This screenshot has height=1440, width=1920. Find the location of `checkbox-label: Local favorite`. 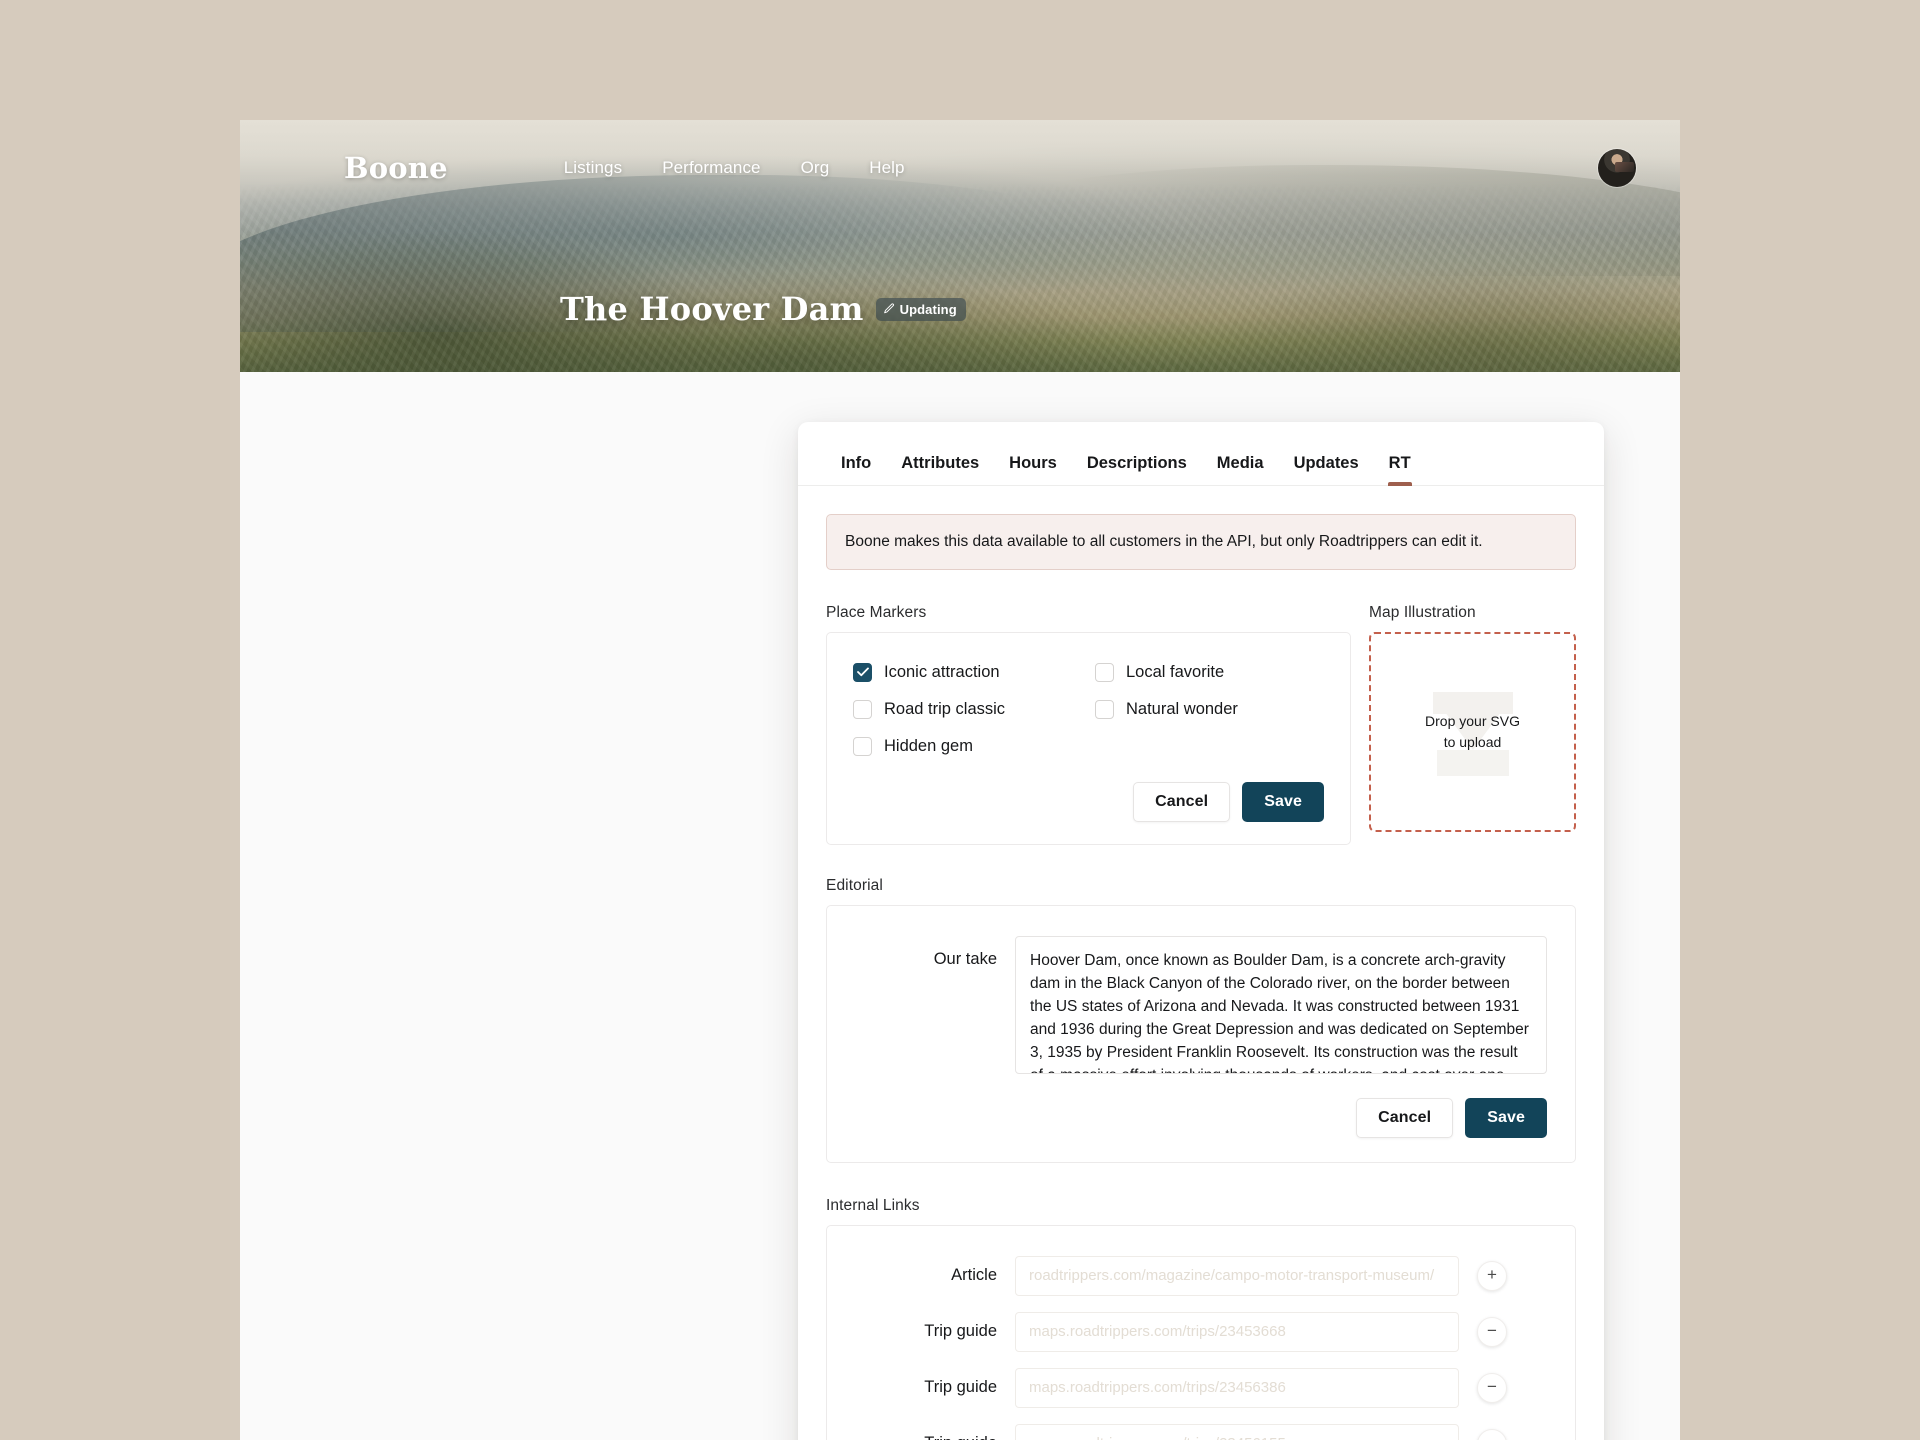

checkbox-label: Local favorite is located at coordinates (1175, 671).